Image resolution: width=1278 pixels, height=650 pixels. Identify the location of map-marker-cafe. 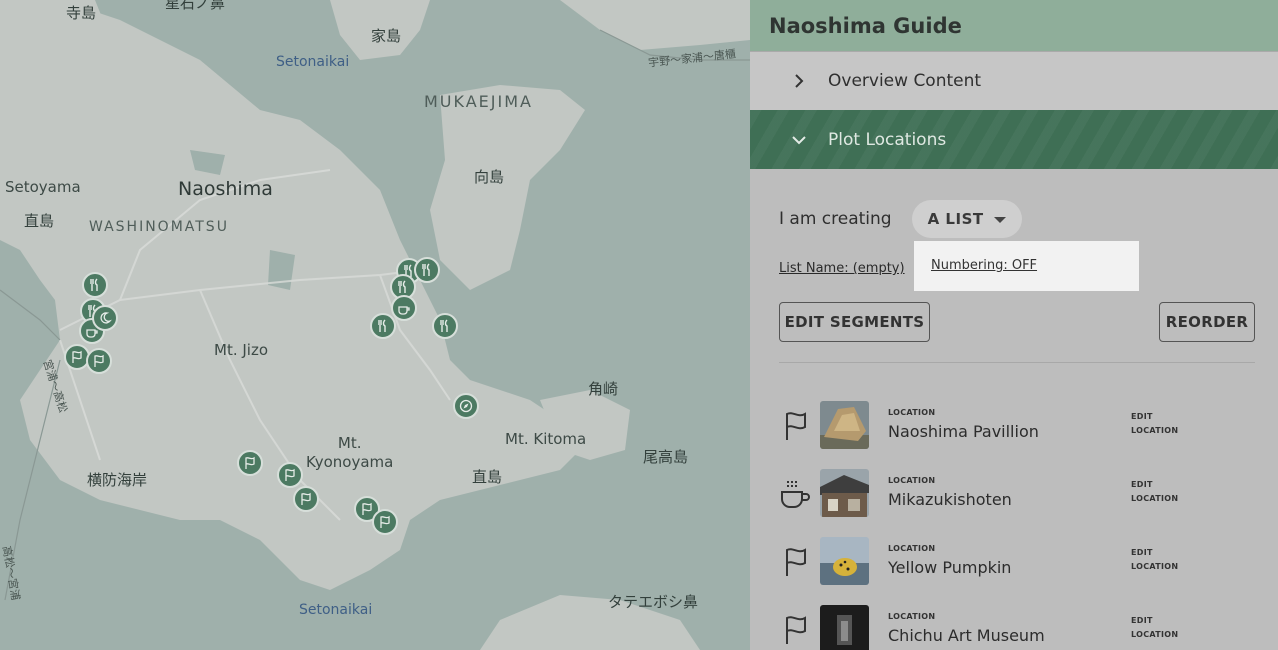
(404, 308).